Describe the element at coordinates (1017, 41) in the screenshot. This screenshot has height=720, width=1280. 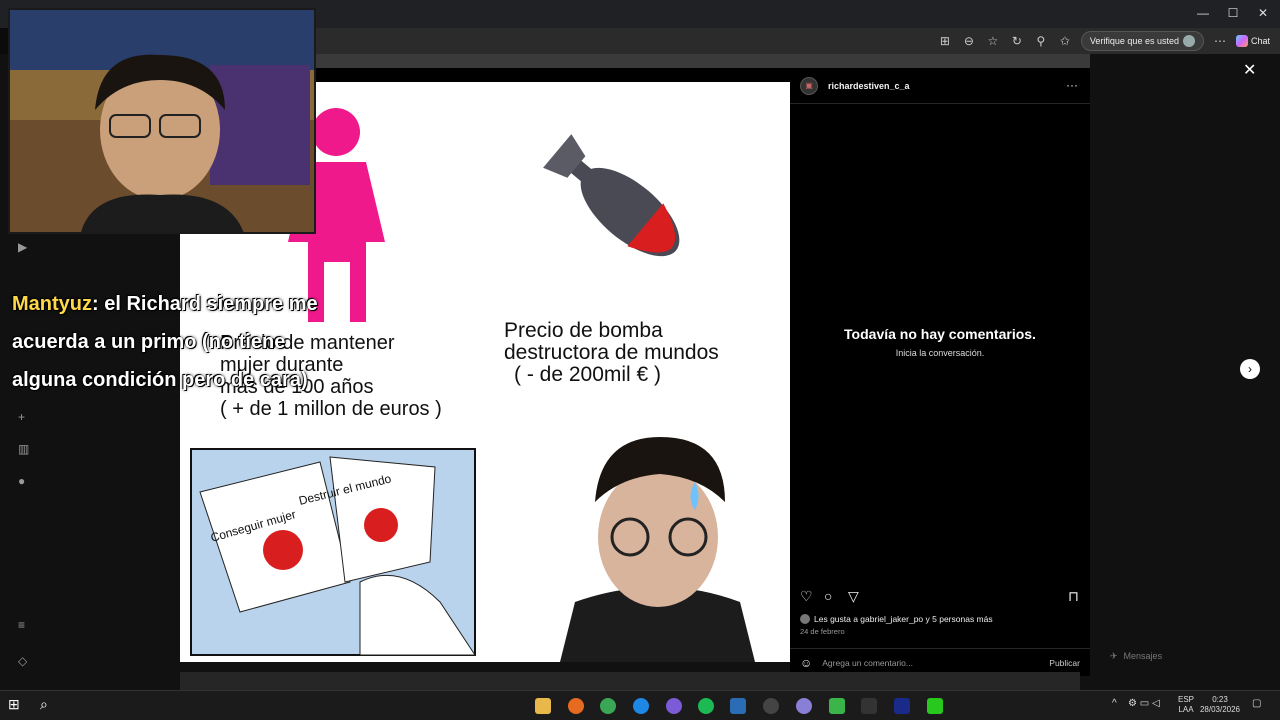
I see `refresh-icon: ↻` at that location.